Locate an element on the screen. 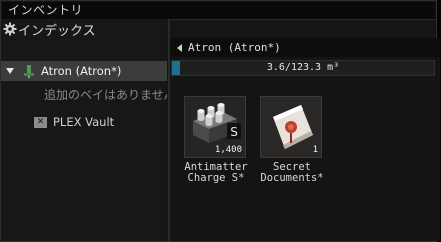 Image resolution: width=441 pixels, height=242 pixels. plex-vault-label: PLEX Vault is located at coordinates (84, 122).